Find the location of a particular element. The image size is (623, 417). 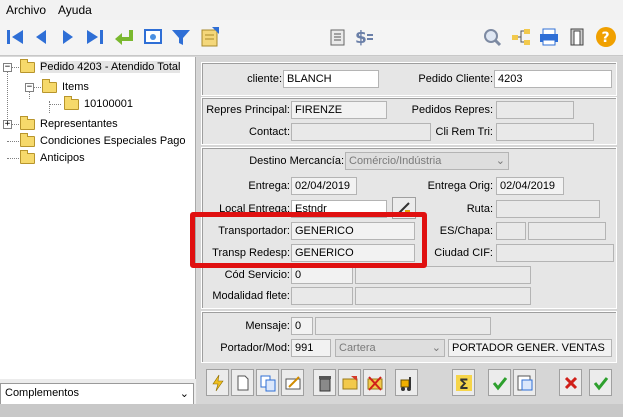

pedidos-repres-field is located at coordinates (535, 110).